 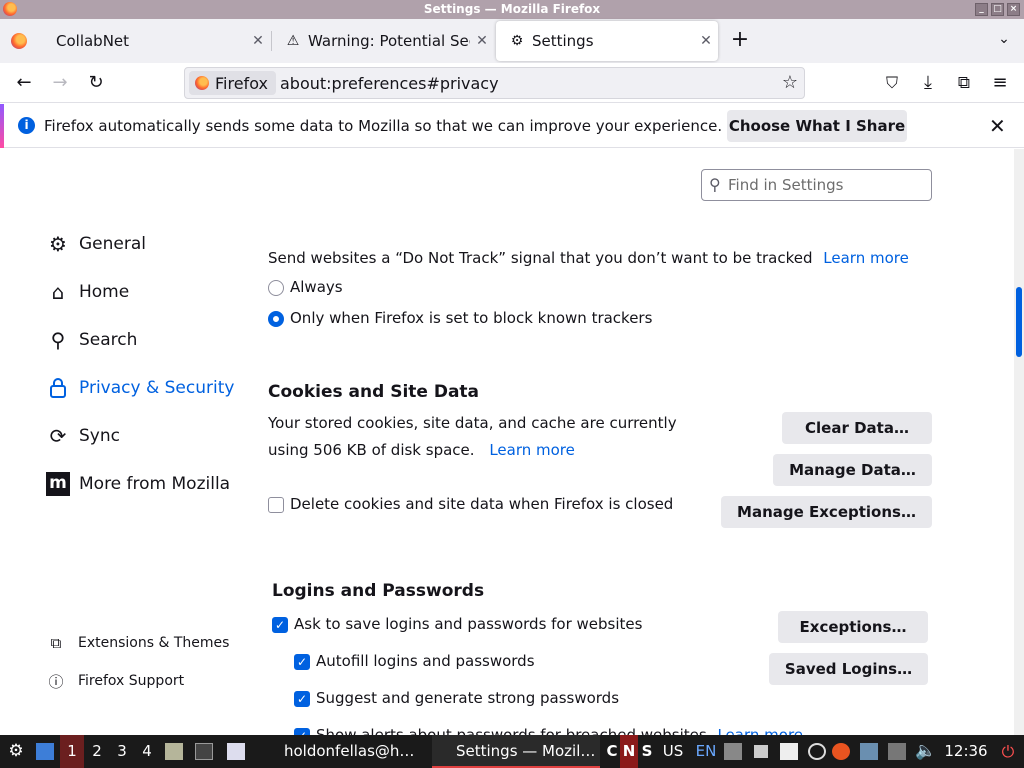 What do you see at coordinates (760, 730) in the screenshot?
I see `breach-alerts-learn-more-link: Learn more` at bounding box center [760, 730].